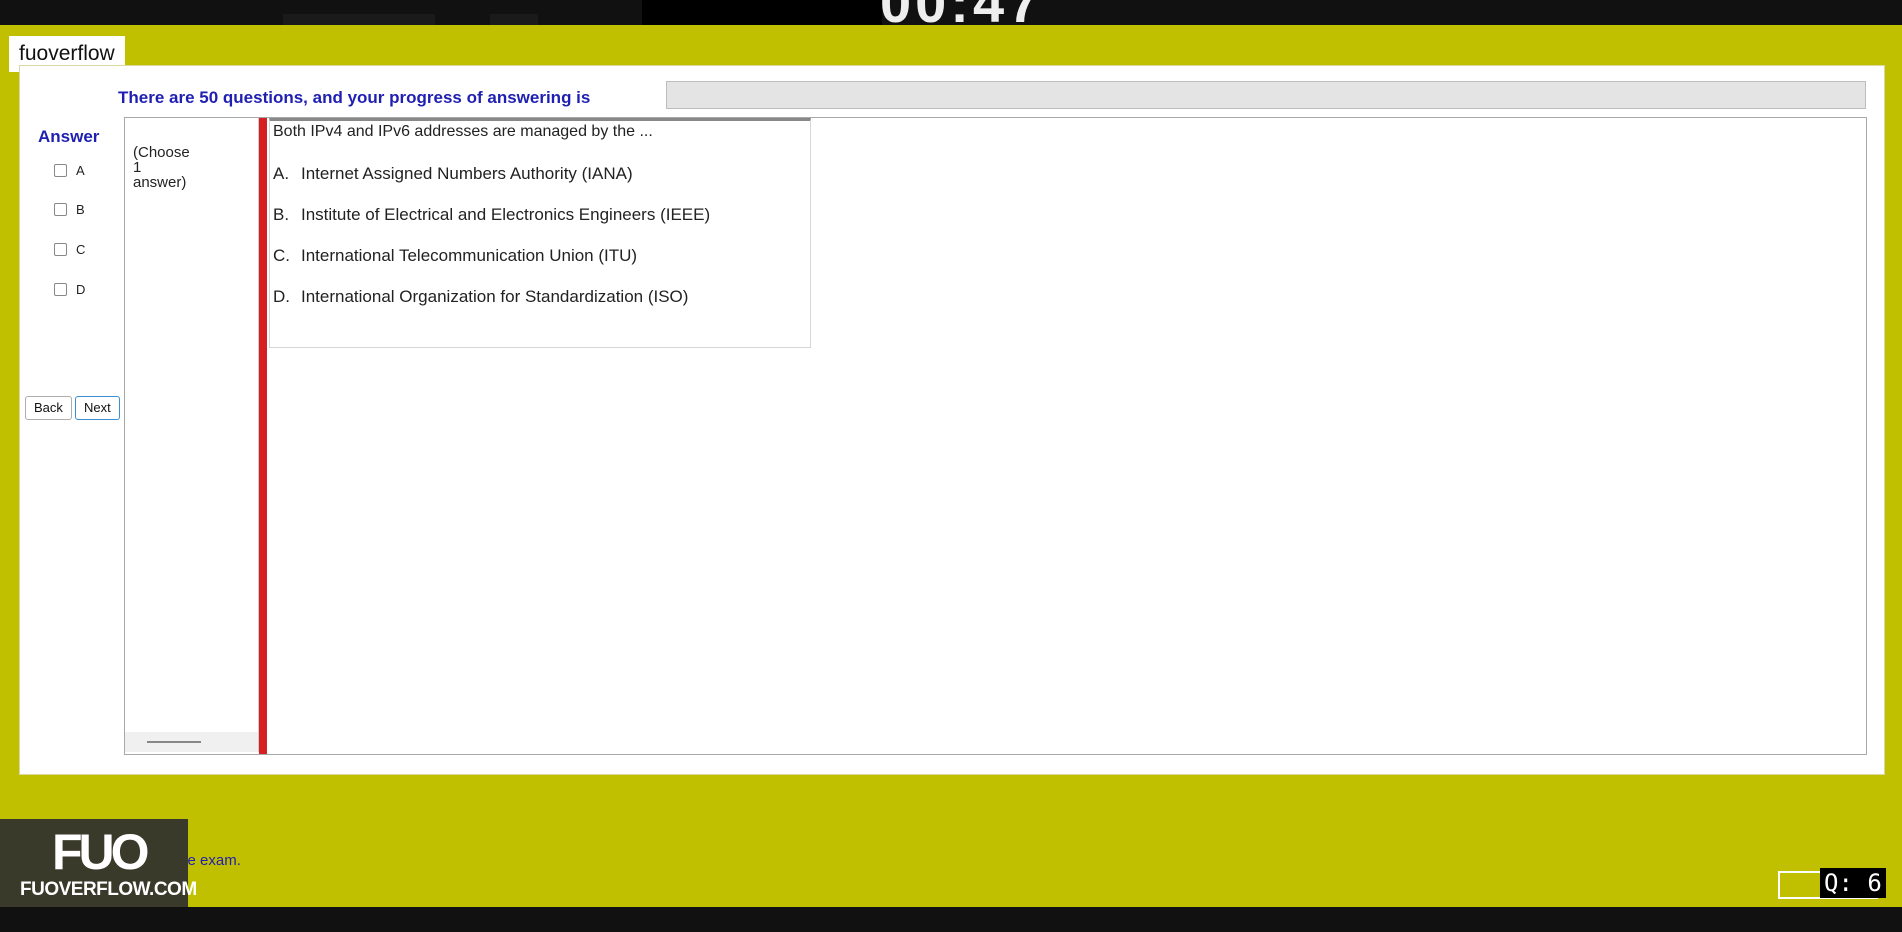 This screenshot has height=932, width=1902. Describe the element at coordinates (101, 852) in the screenshot. I see `logo-mark: FUO` at that location.